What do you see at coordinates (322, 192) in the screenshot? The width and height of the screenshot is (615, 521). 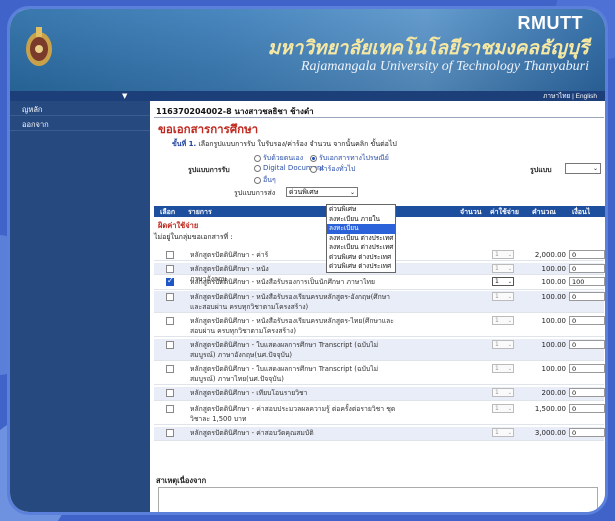 I see `shipping-select: ด่วนพิเศษ ⌄` at bounding box center [322, 192].